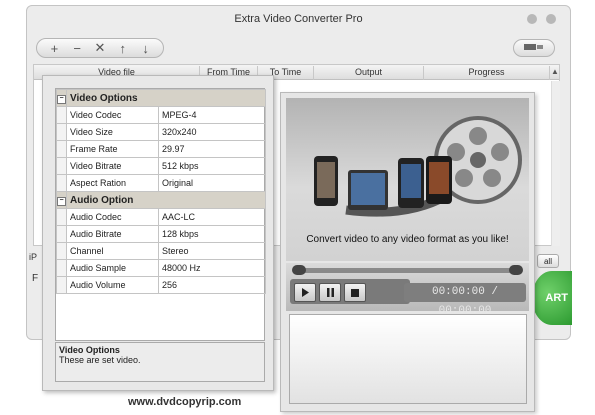 This screenshot has height=415, width=595. I want to click on play-icon, so click(305, 292).